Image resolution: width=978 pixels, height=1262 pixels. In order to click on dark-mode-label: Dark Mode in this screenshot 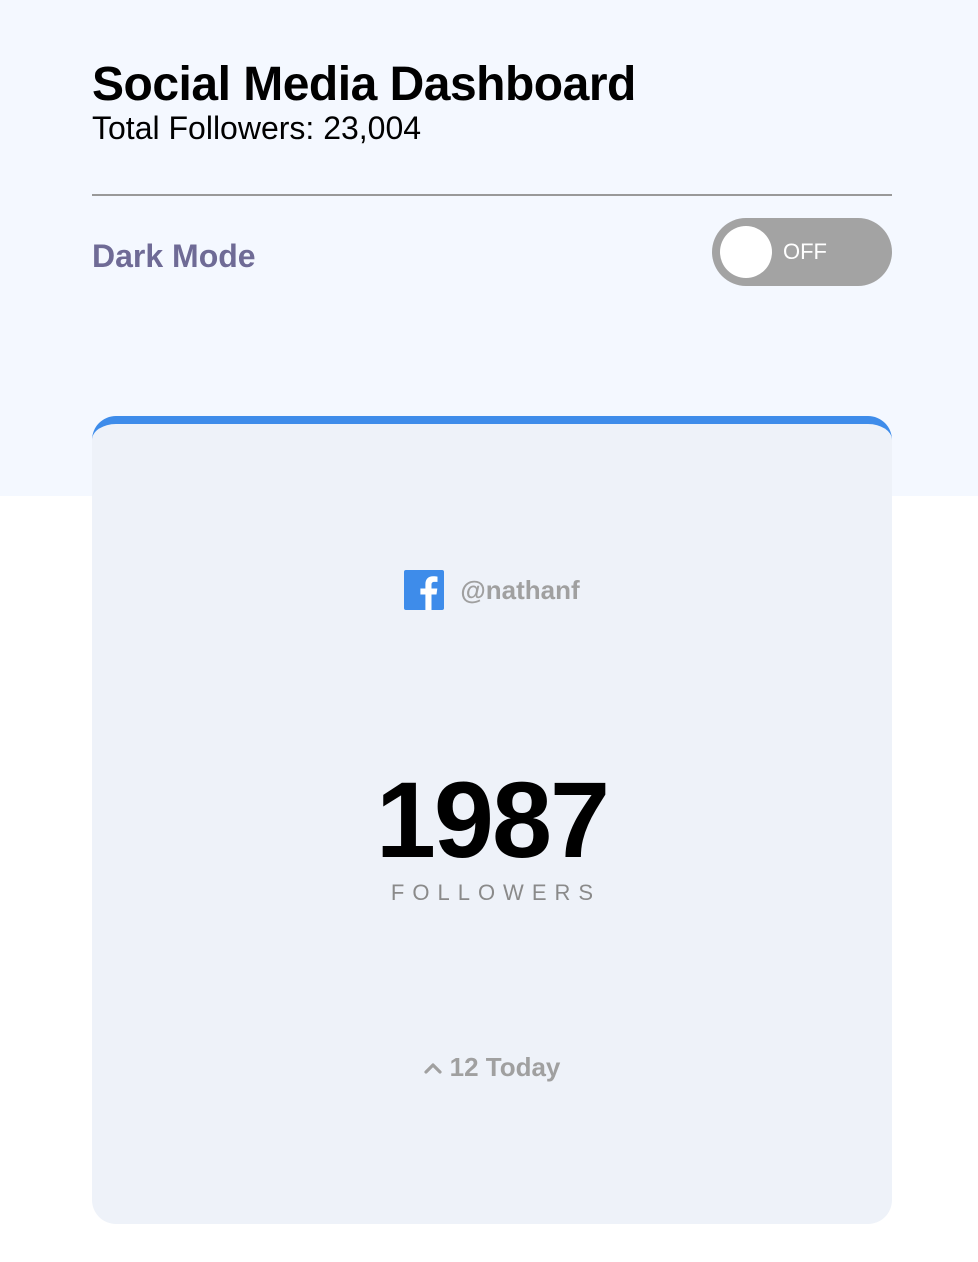, I will do `click(174, 256)`.